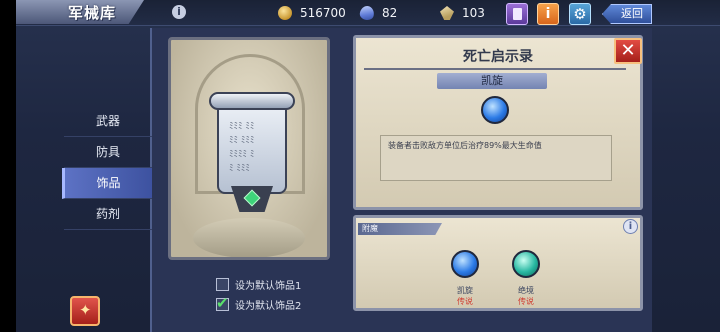 This screenshot has height=332, width=720. I want to click on default-slot-checks: 设为默认饰品1 设为默认饰品2, so click(258, 295).